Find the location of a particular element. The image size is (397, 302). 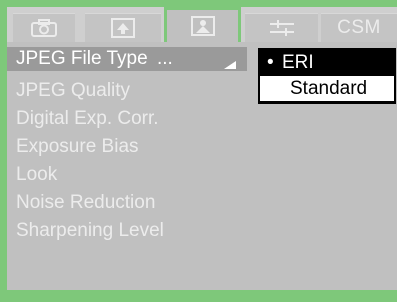

menu-item-sharpening-level: Sharpening Level is located at coordinates (90, 231).